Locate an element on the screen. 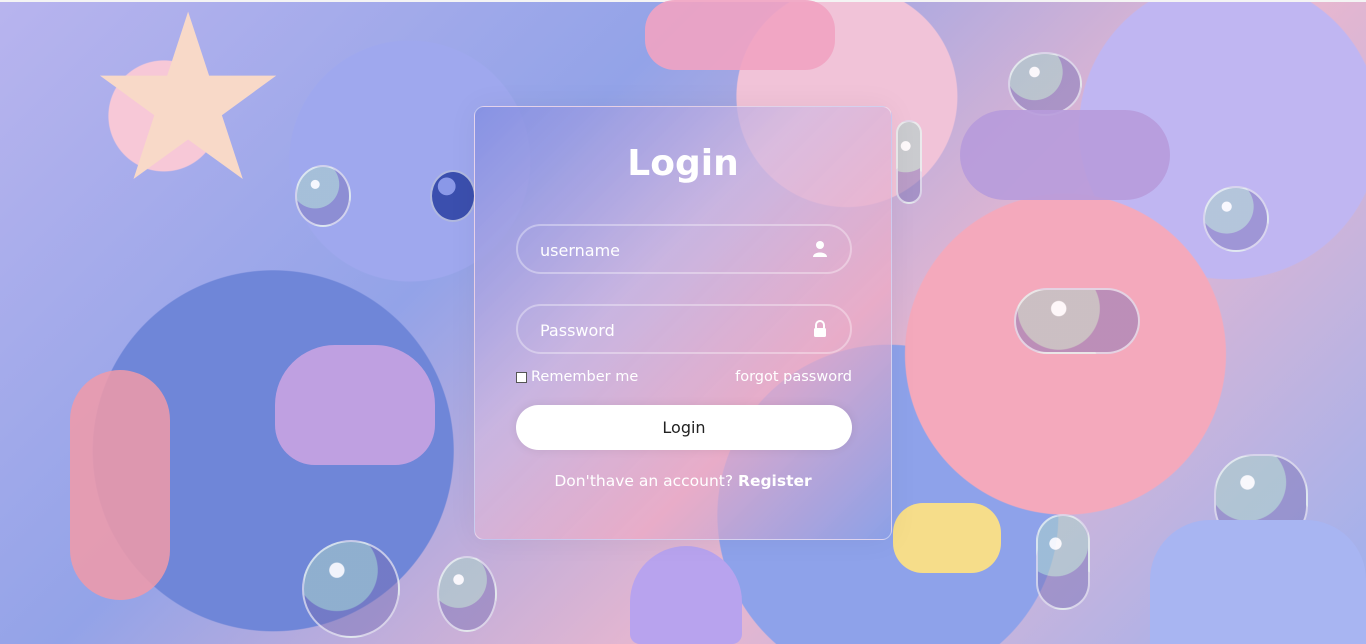 The width and height of the screenshot is (1366, 644). password-input is located at coordinates (670, 330).